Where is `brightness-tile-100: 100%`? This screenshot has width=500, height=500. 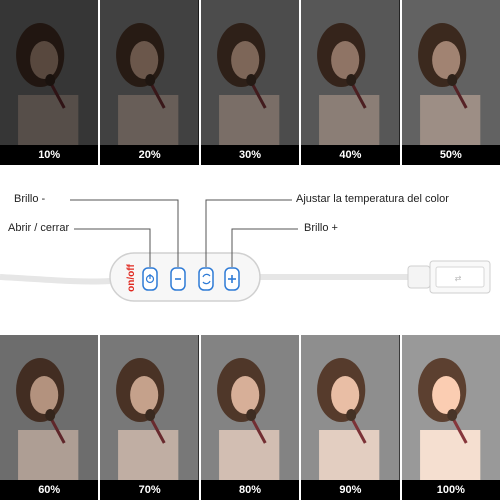 brightness-tile-100: 100% is located at coordinates (450, 417).